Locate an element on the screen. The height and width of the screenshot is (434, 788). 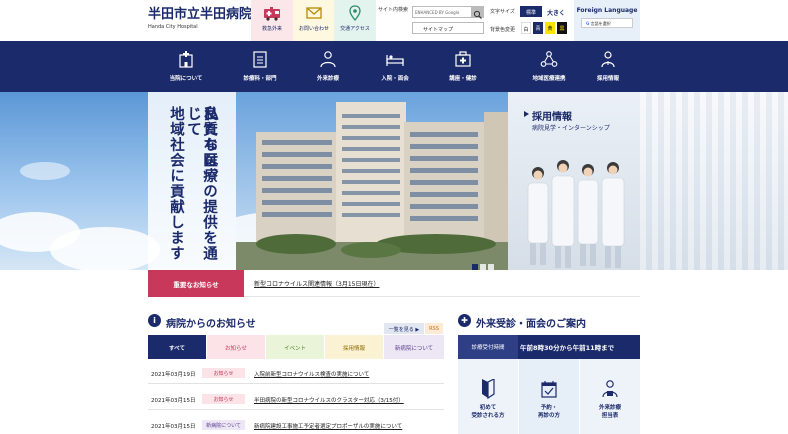
bg-color-blue-button: 青 is located at coordinates (538, 28).